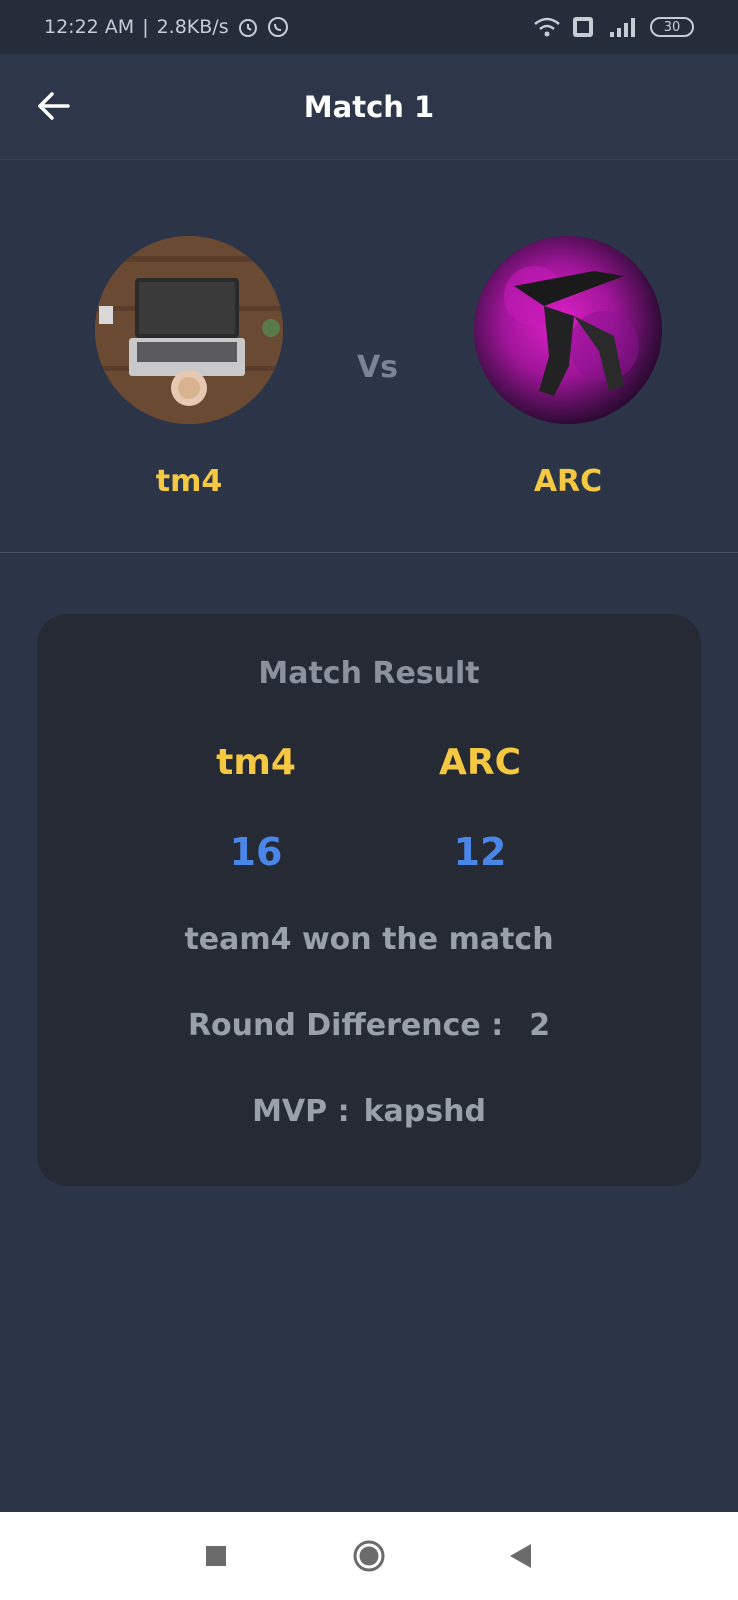 This screenshot has height=1600, width=738. I want to click on winner-text: team4 won the match, so click(369, 939).